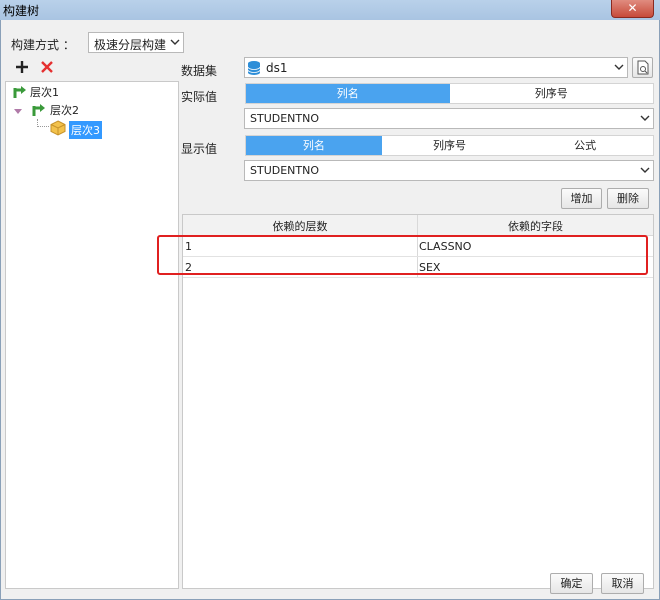 The width and height of the screenshot is (660, 600). What do you see at coordinates (300, 226) in the screenshot?
I see `column-header-level: 依赖的层数` at bounding box center [300, 226].